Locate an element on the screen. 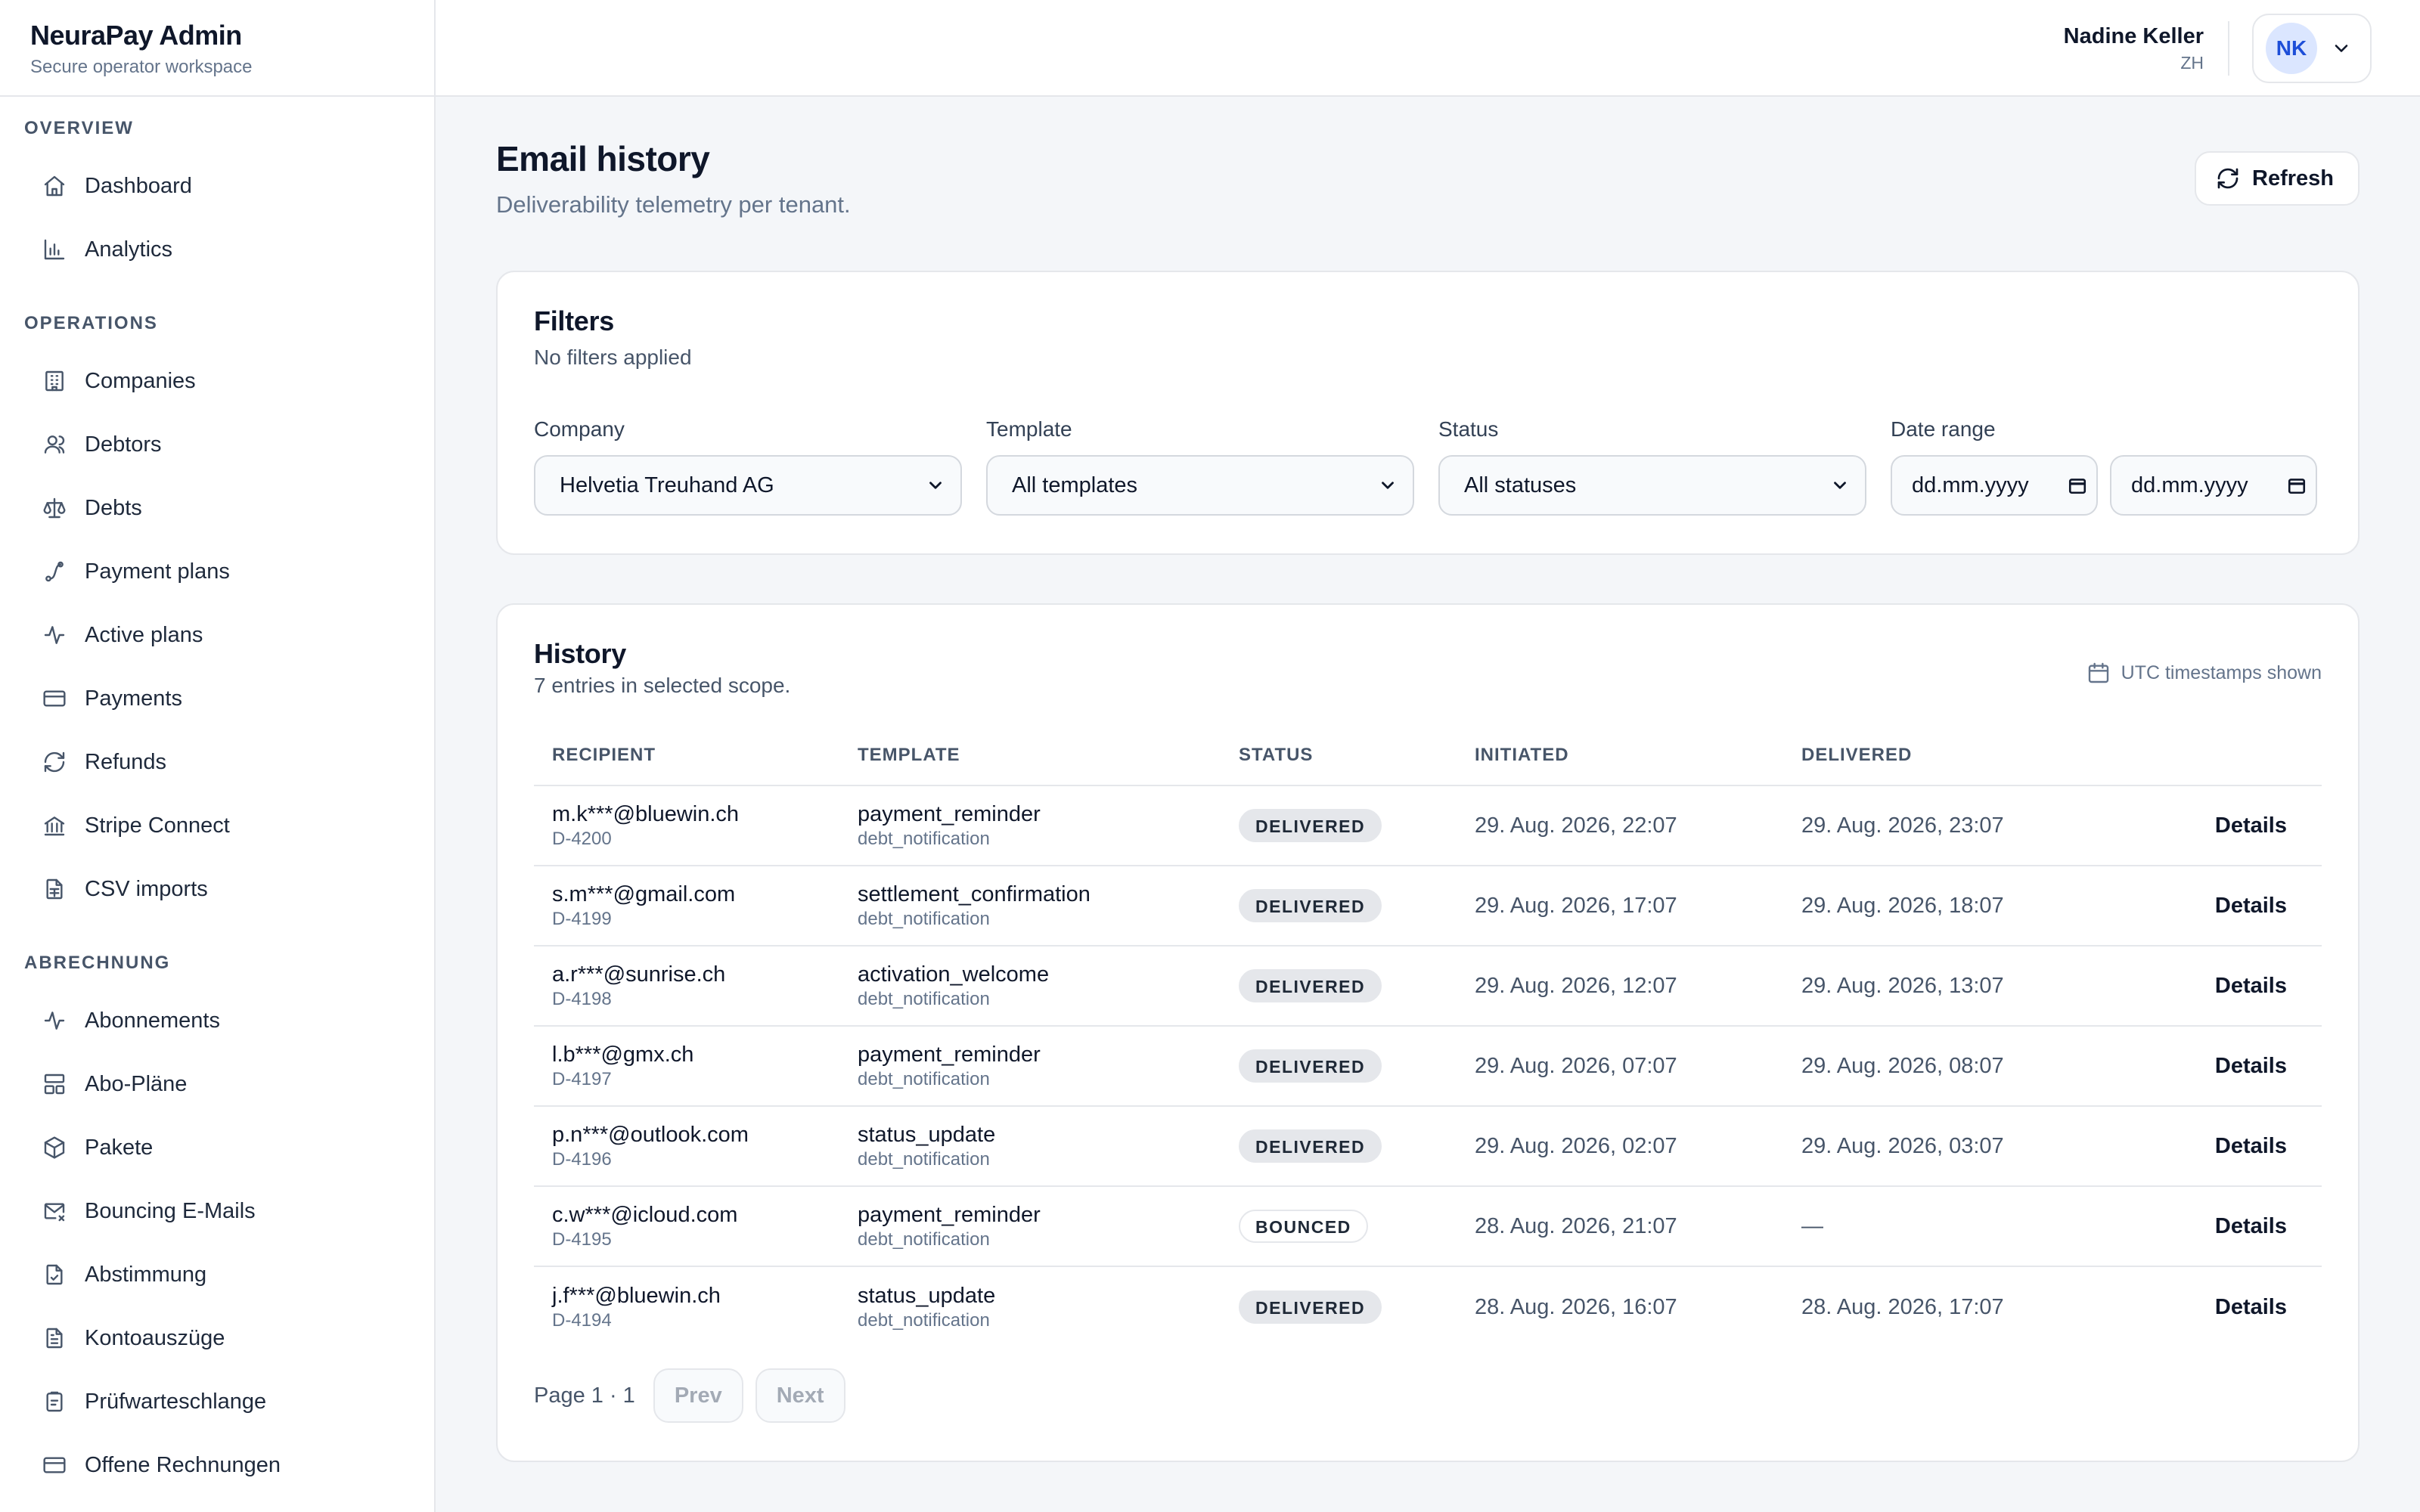 The width and height of the screenshot is (2420, 1512). sidebar-item-debts: Debts is located at coordinates (217, 508).